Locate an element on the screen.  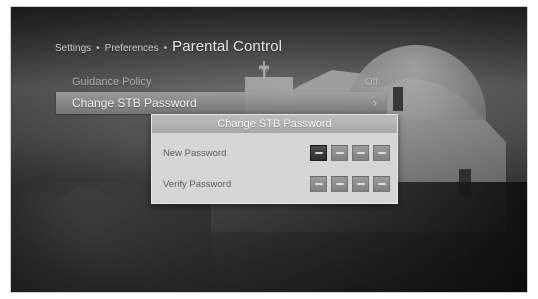
new-password-row: New Password is located at coordinates (276, 153).